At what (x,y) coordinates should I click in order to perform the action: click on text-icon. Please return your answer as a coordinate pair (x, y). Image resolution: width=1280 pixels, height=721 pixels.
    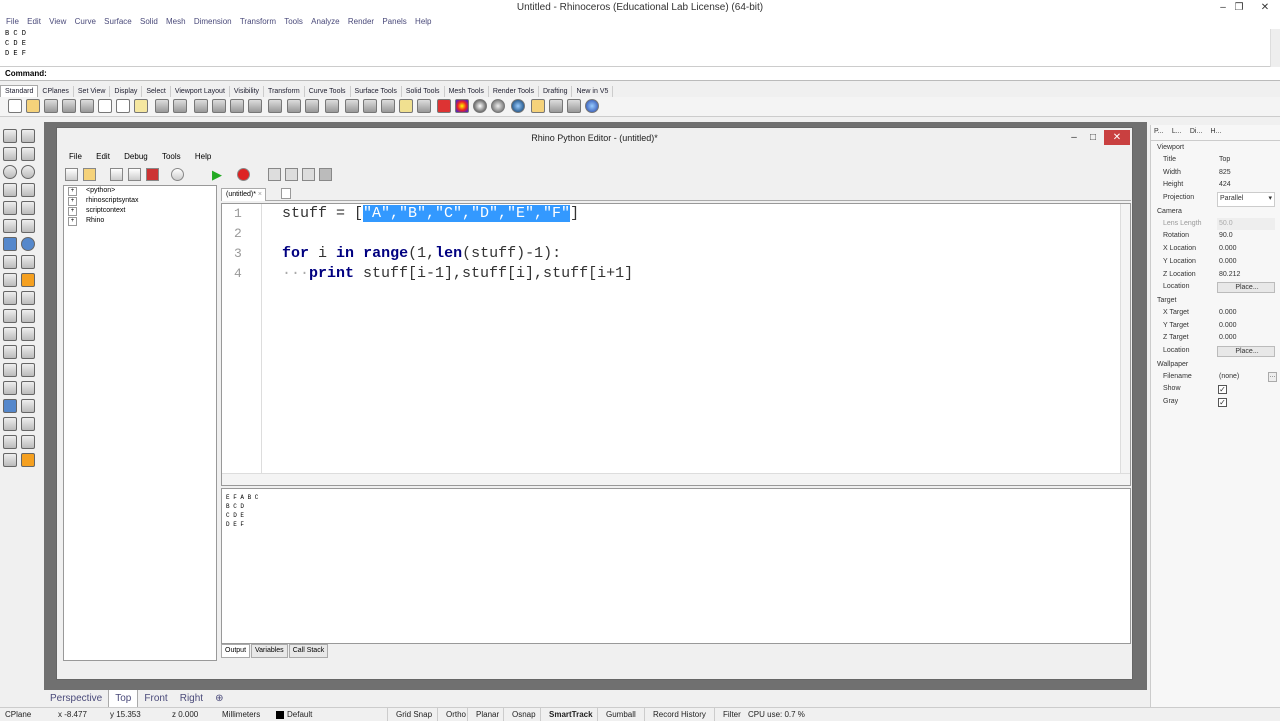
    Looking at the image, I should click on (10, 370).